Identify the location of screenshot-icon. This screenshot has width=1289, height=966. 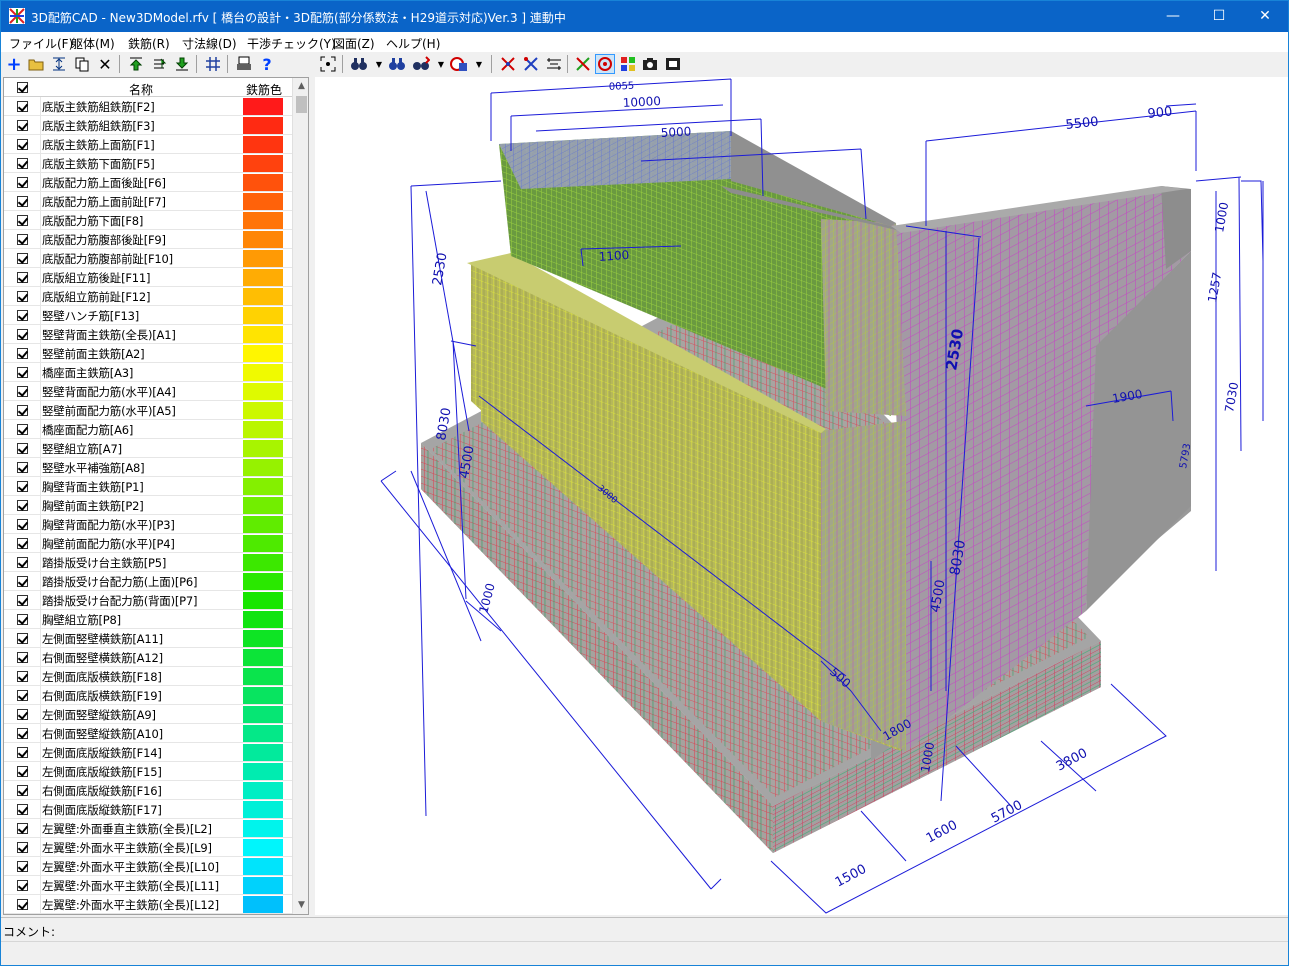
(673, 64).